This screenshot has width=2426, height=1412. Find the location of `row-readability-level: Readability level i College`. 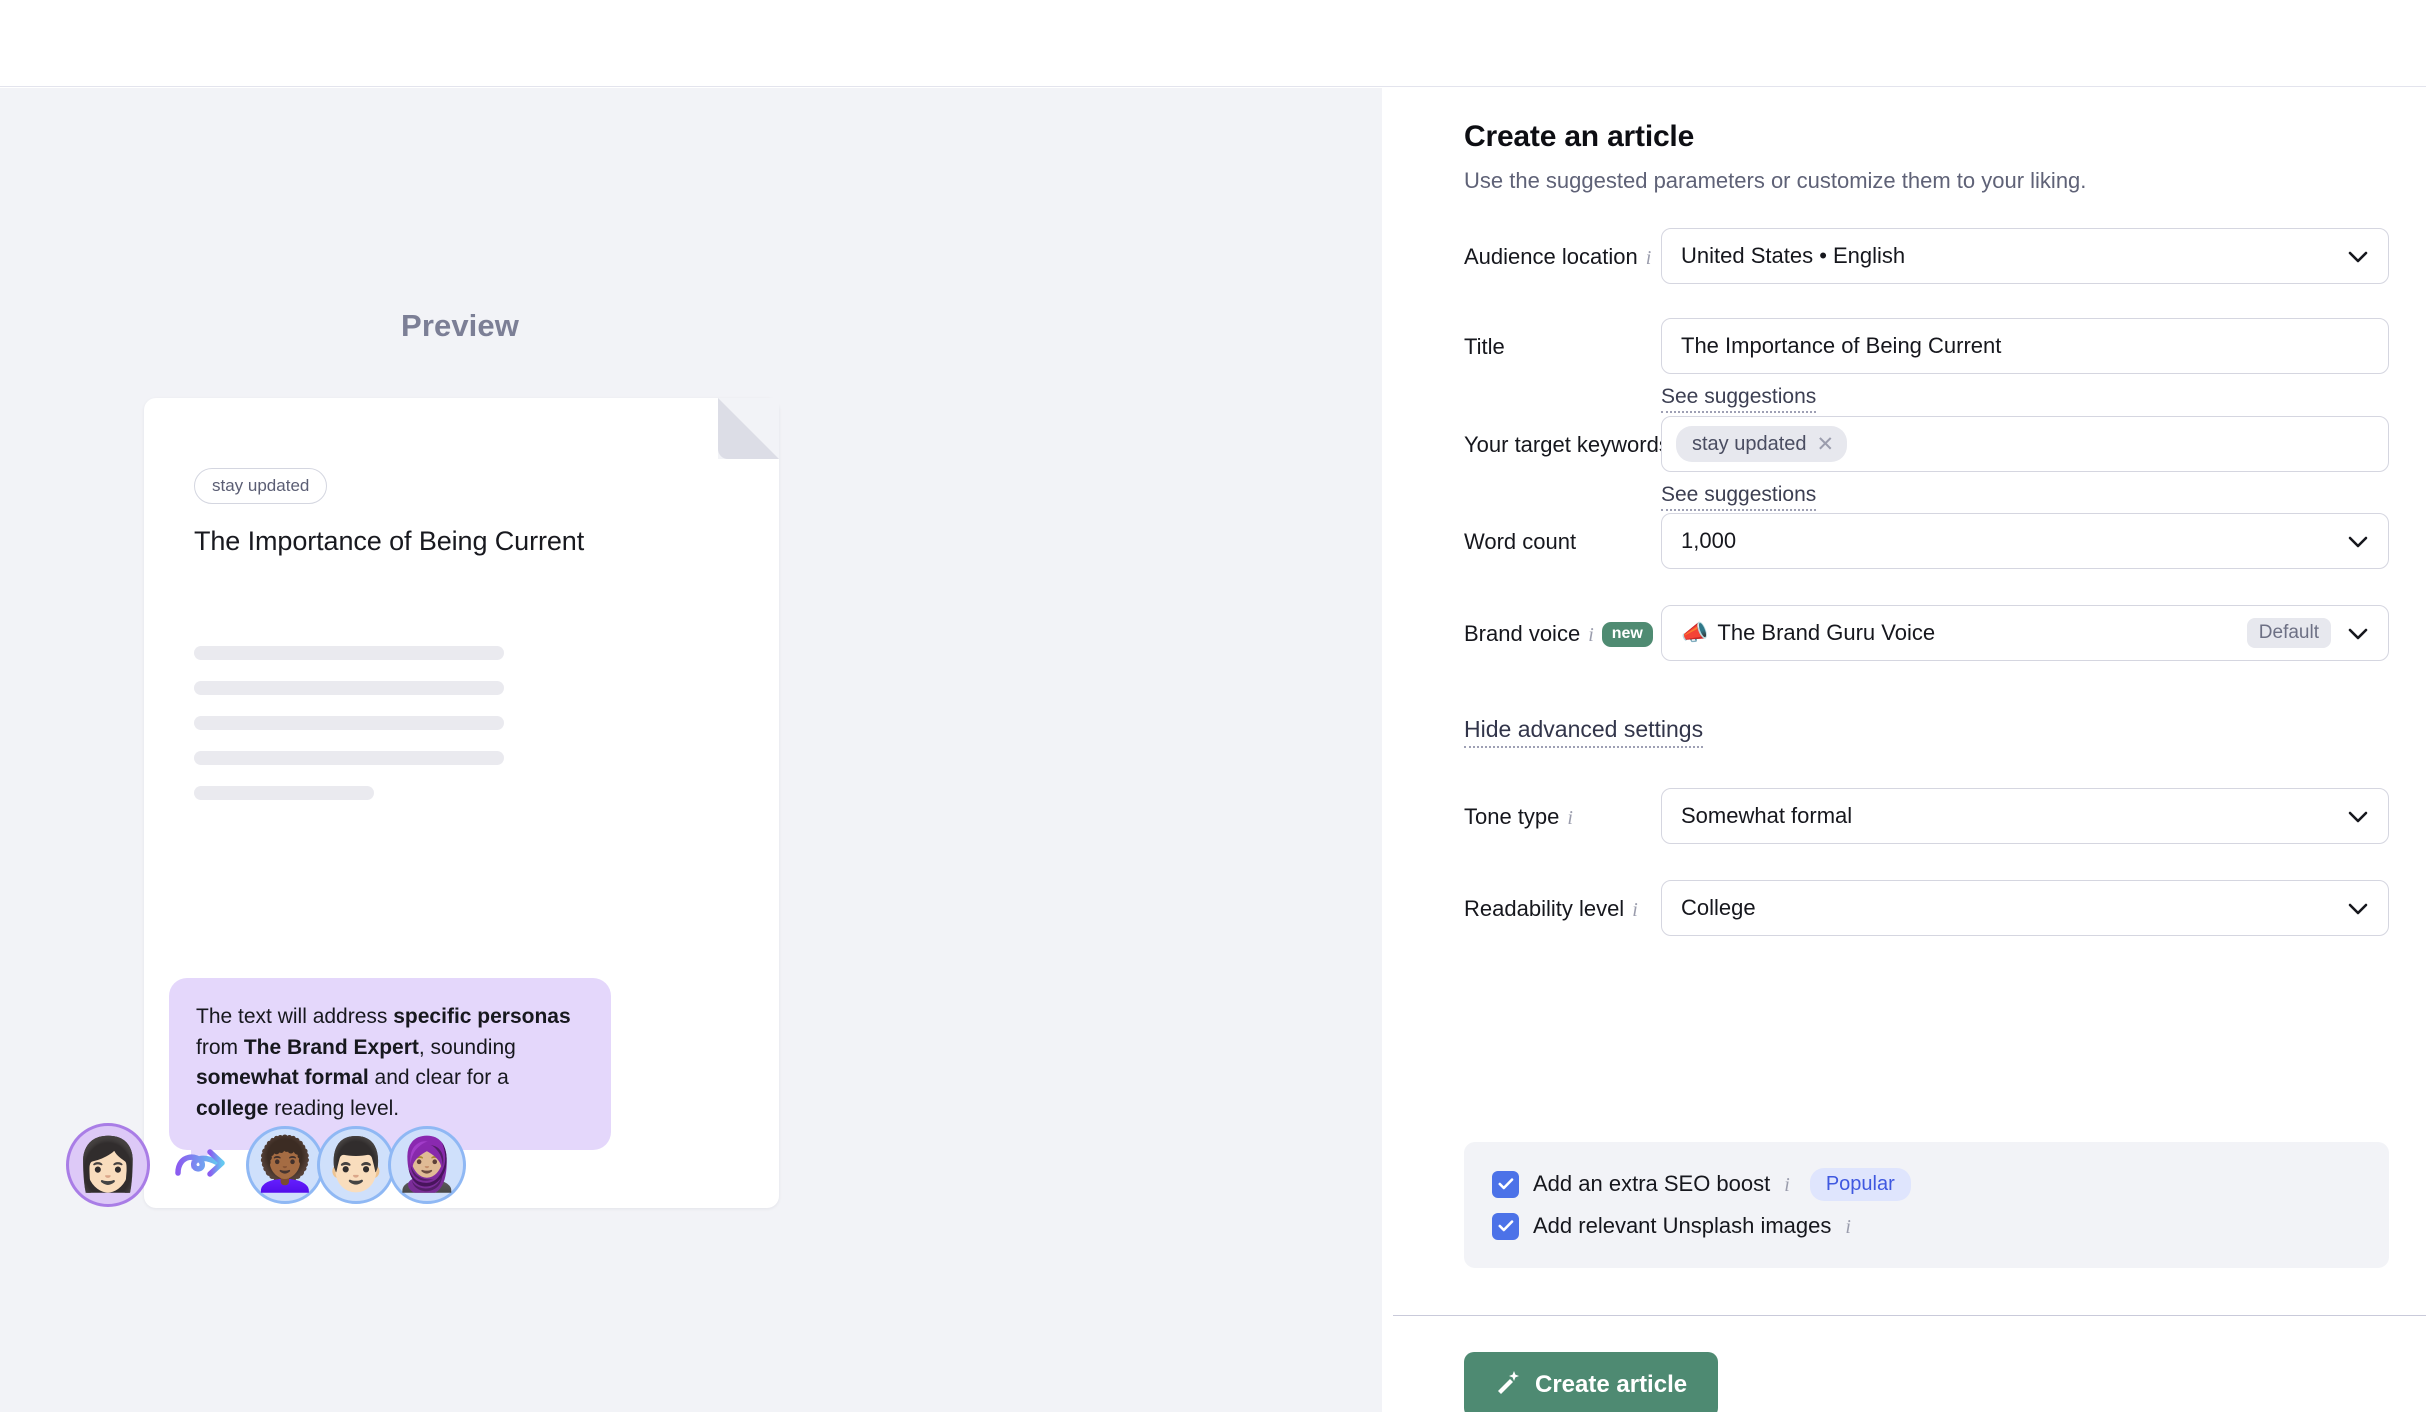

row-readability-level: Readability level i College is located at coordinates (1926, 908).